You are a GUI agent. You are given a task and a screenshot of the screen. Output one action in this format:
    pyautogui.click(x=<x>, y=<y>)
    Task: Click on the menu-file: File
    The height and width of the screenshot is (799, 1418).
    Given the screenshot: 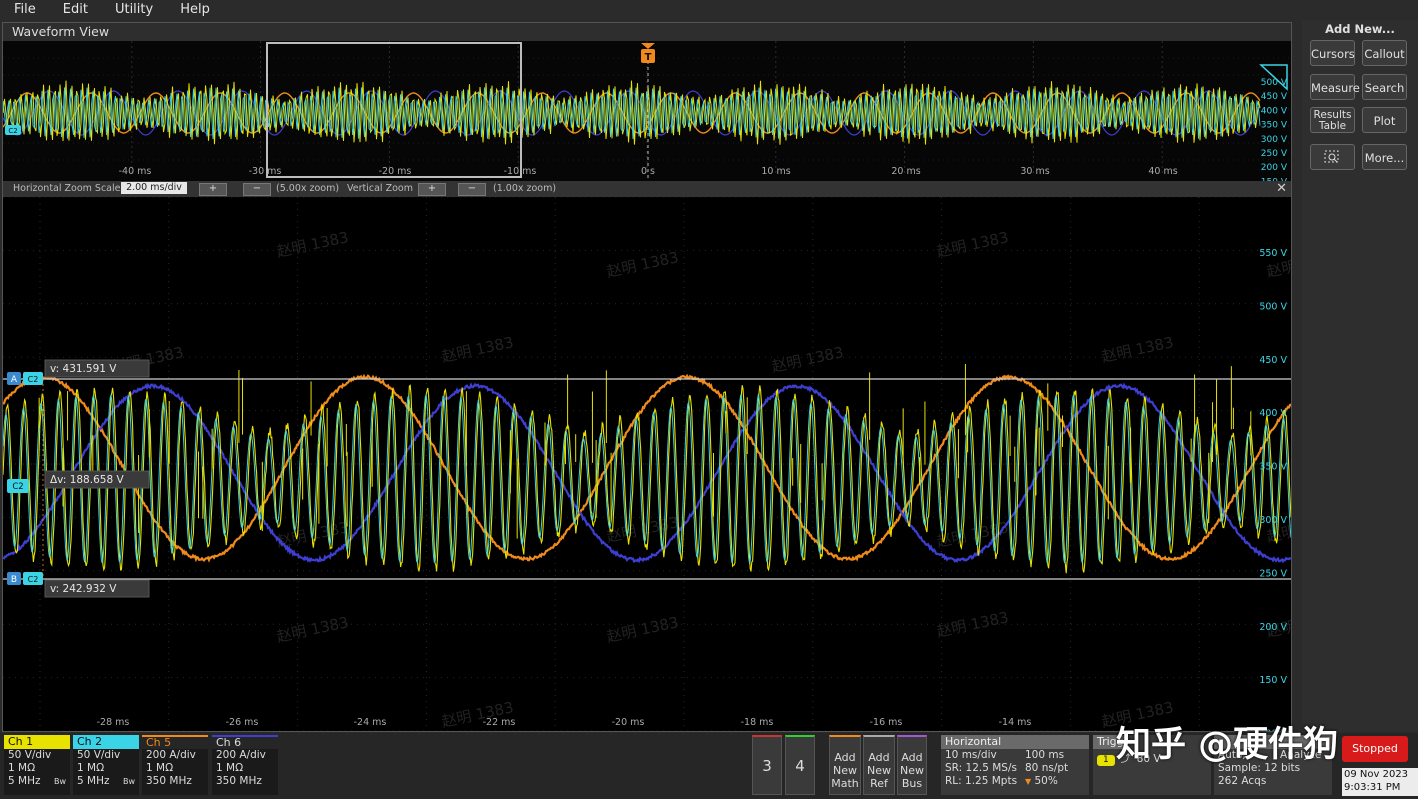 What is the action you would take?
    pyautogui.click(x=24, y=8)
    